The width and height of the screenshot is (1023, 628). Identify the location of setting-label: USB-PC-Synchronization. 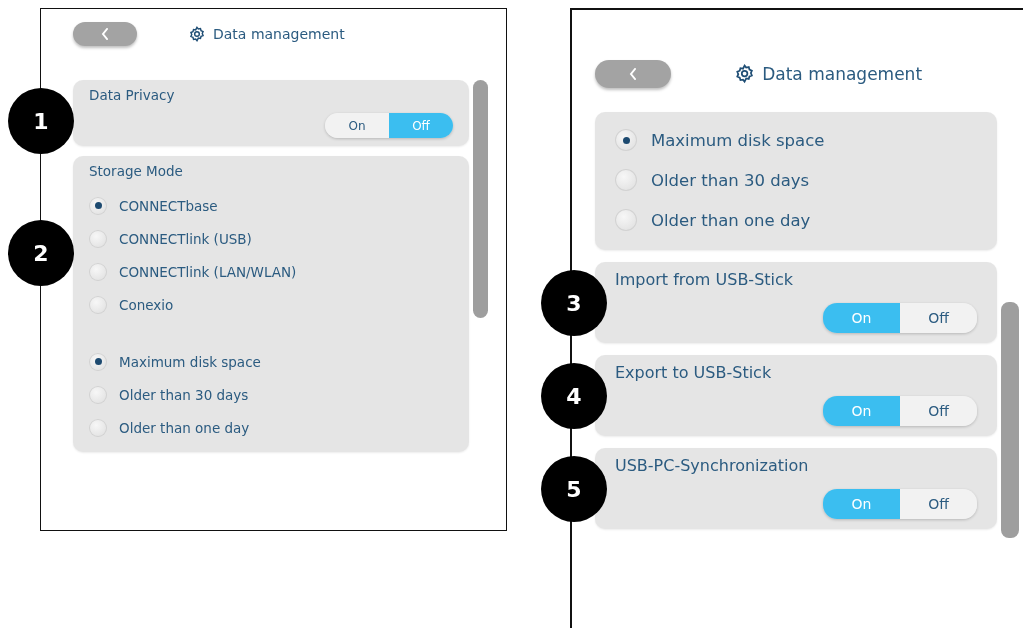
(712, 465).